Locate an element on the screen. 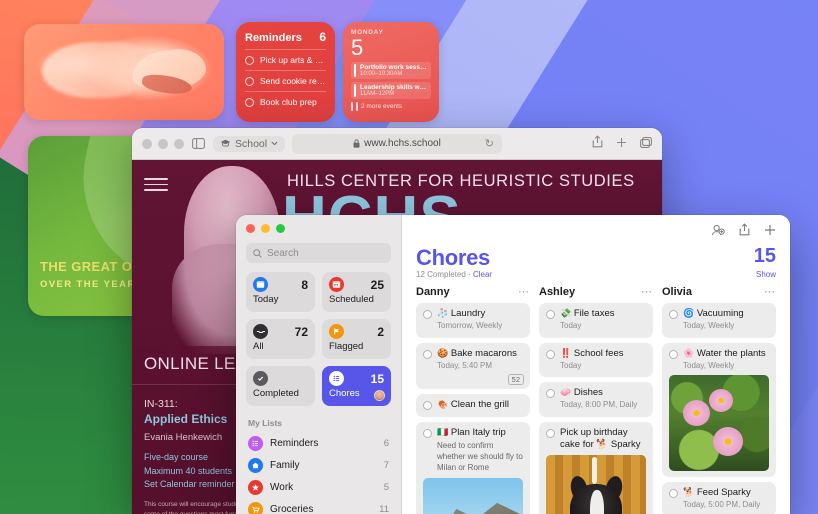  reminder-card: 🌸 Water the plants Today, Weekly is located at coordinates (719, 410).